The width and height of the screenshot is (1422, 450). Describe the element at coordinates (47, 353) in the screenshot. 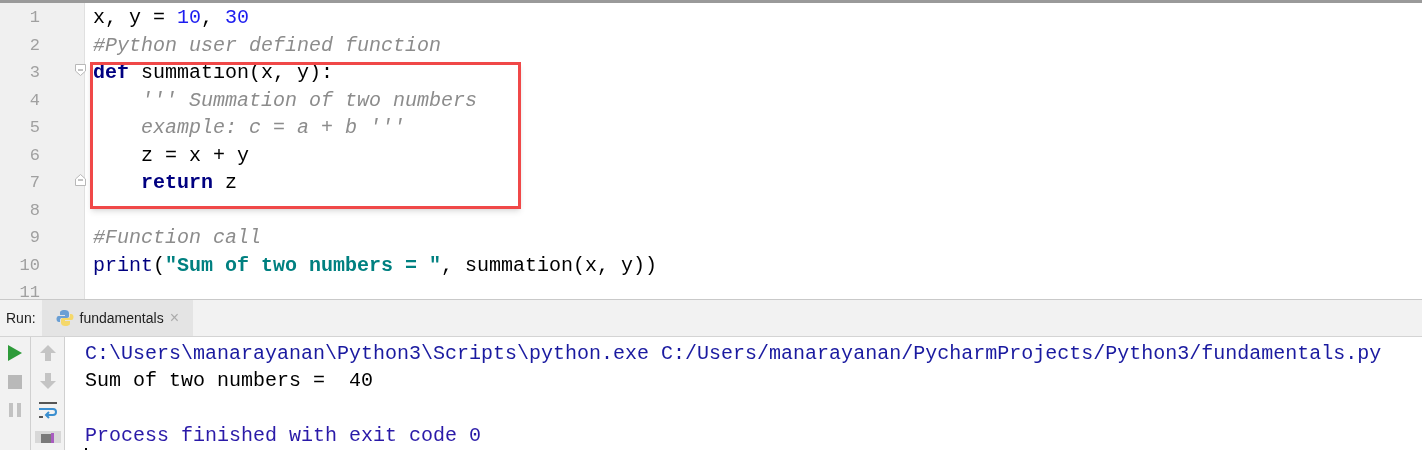

I see `up-arrow-icon` at that location.